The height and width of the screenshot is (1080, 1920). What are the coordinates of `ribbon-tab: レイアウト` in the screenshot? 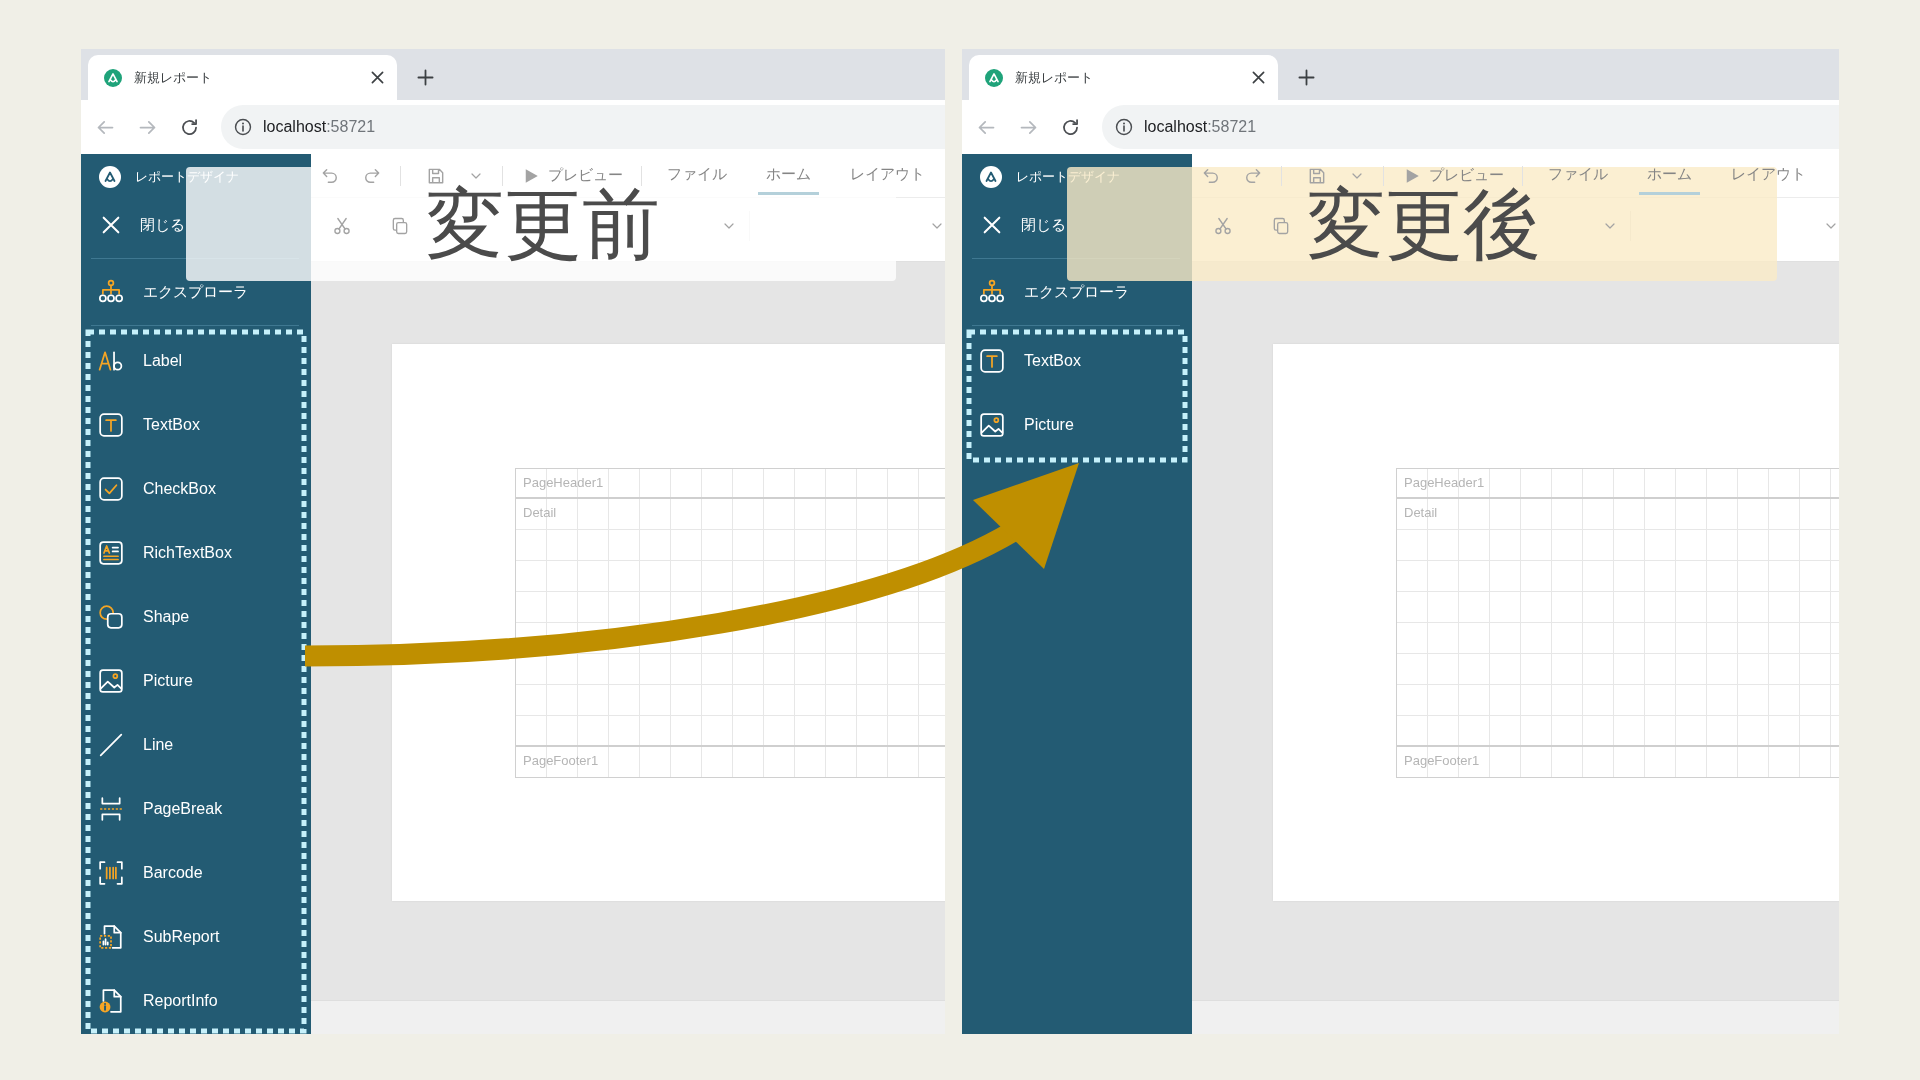 It's located at (887, 174).